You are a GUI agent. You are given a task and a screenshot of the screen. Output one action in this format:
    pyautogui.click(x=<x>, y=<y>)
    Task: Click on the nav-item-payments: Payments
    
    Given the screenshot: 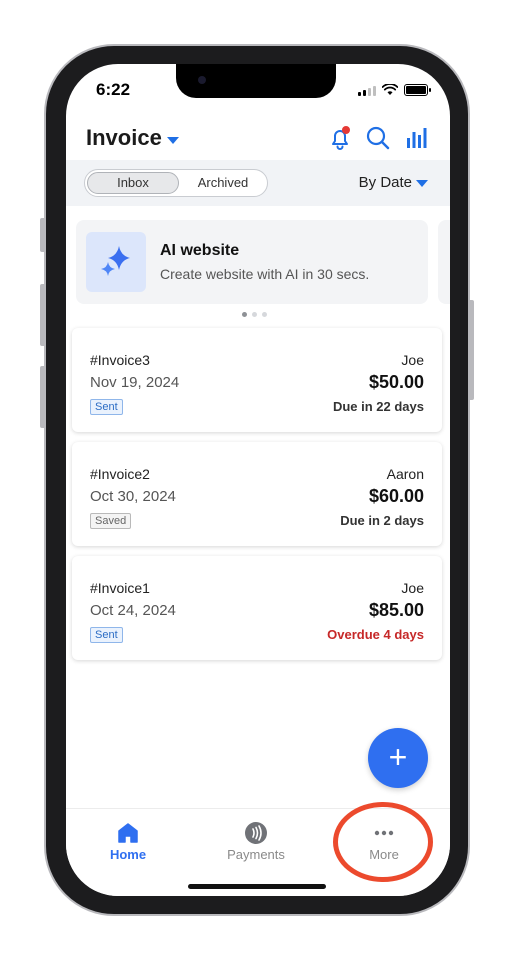 What is the action you would take?
    pyautogui.click(x=256, y=843)
    